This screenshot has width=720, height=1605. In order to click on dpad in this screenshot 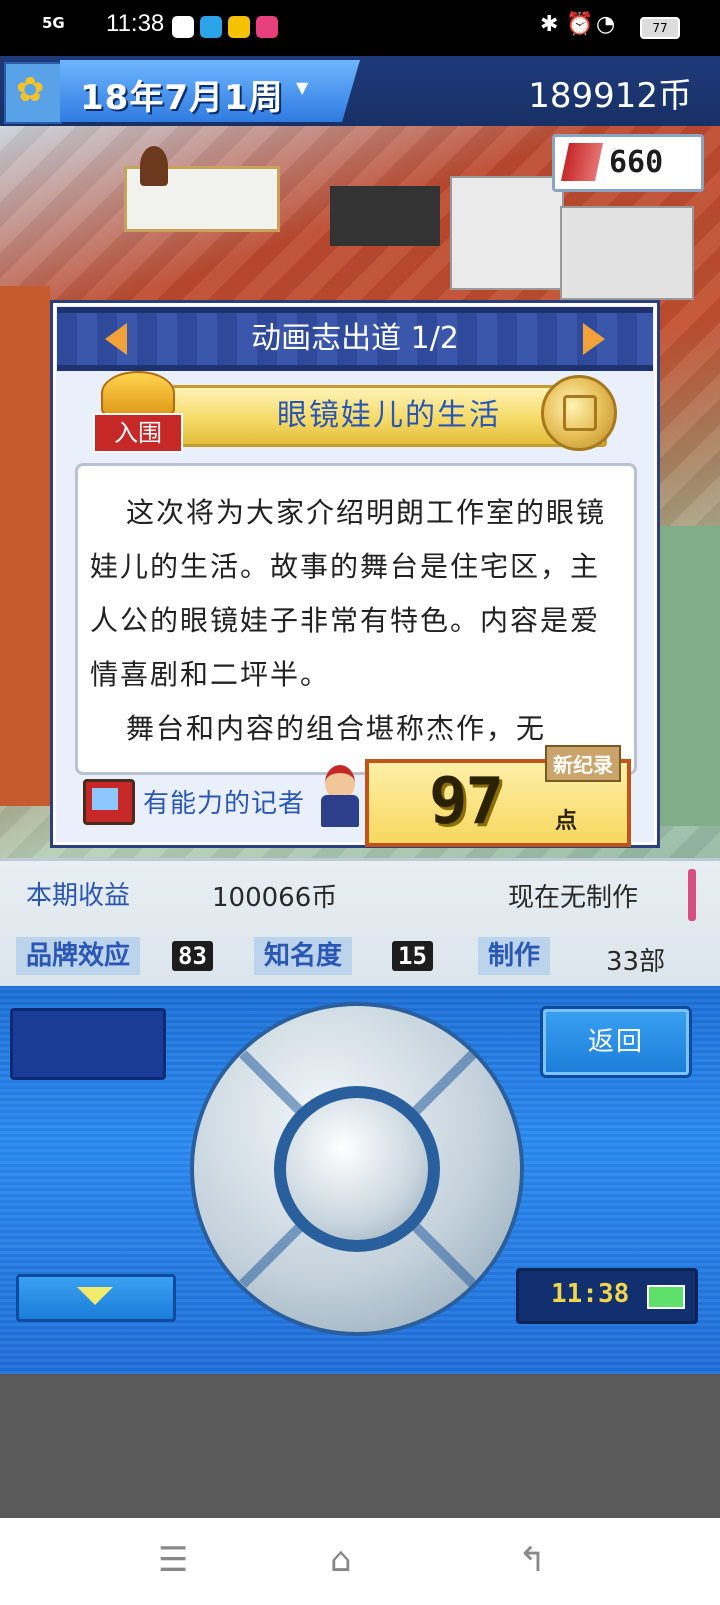, I will do `click(357, 1169)`.